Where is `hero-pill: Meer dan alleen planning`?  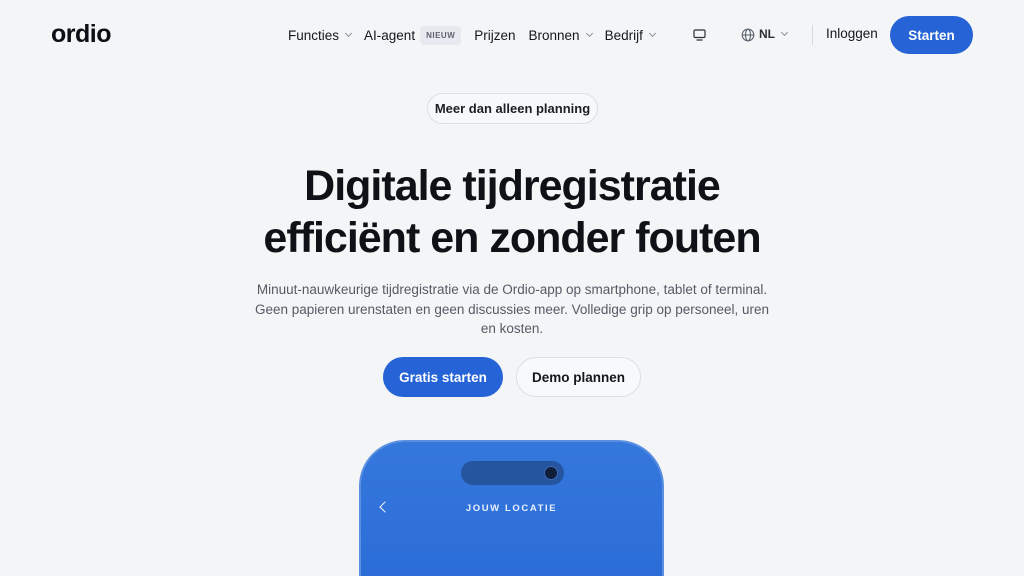 hero-pill: Meer dan alleen planning is located at coordinates (512, 108).